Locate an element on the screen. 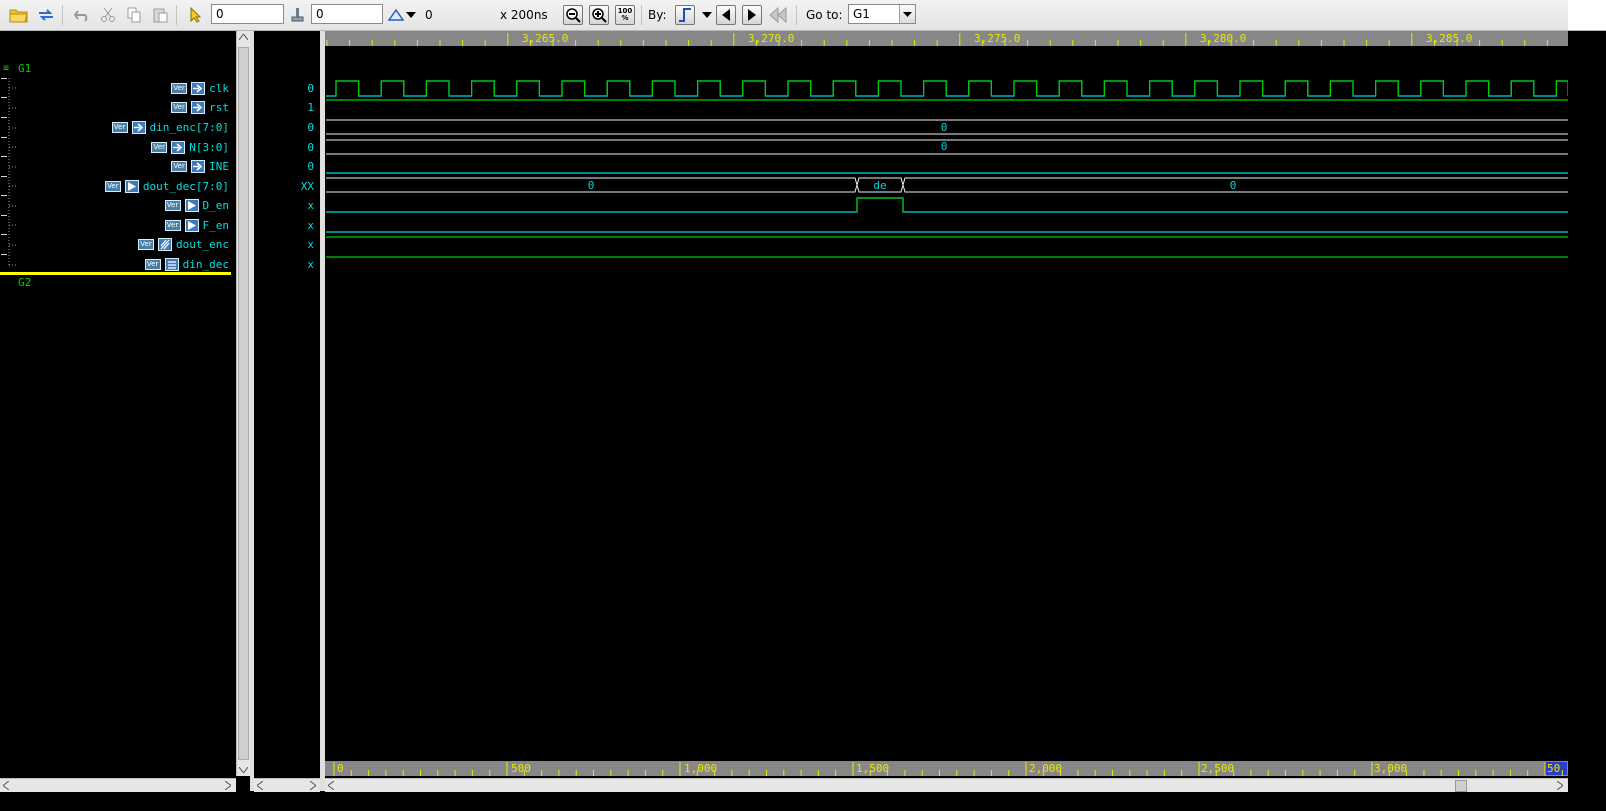 This screenshot has width=1606, height=811. zoom-in-icon is located at coordinates (599, 15).